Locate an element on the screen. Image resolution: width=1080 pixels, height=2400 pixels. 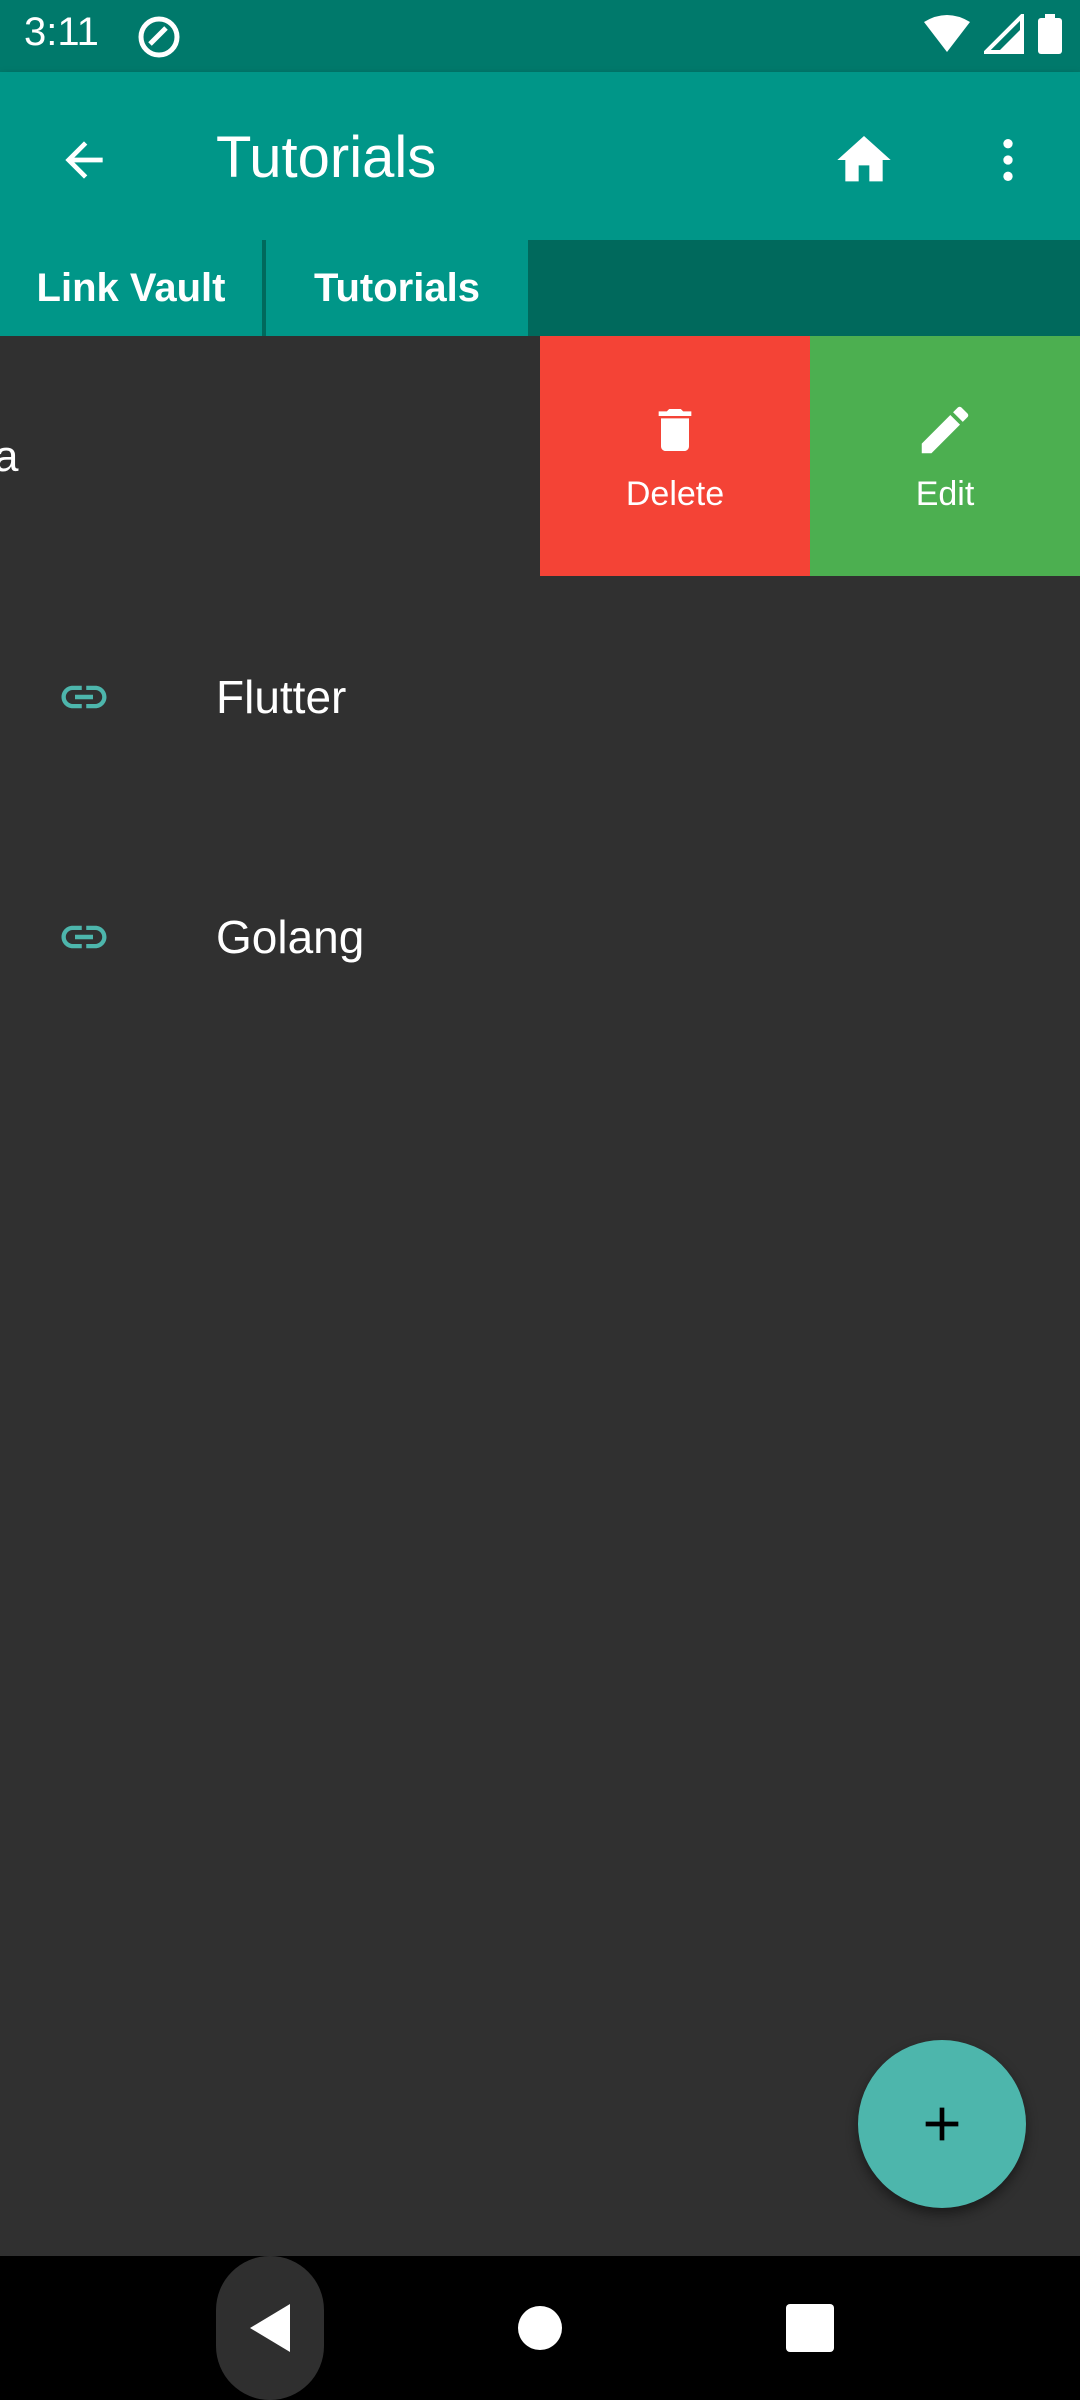
breadcrumb-tutorials: Tutorials is located at coordinates (397, 288).